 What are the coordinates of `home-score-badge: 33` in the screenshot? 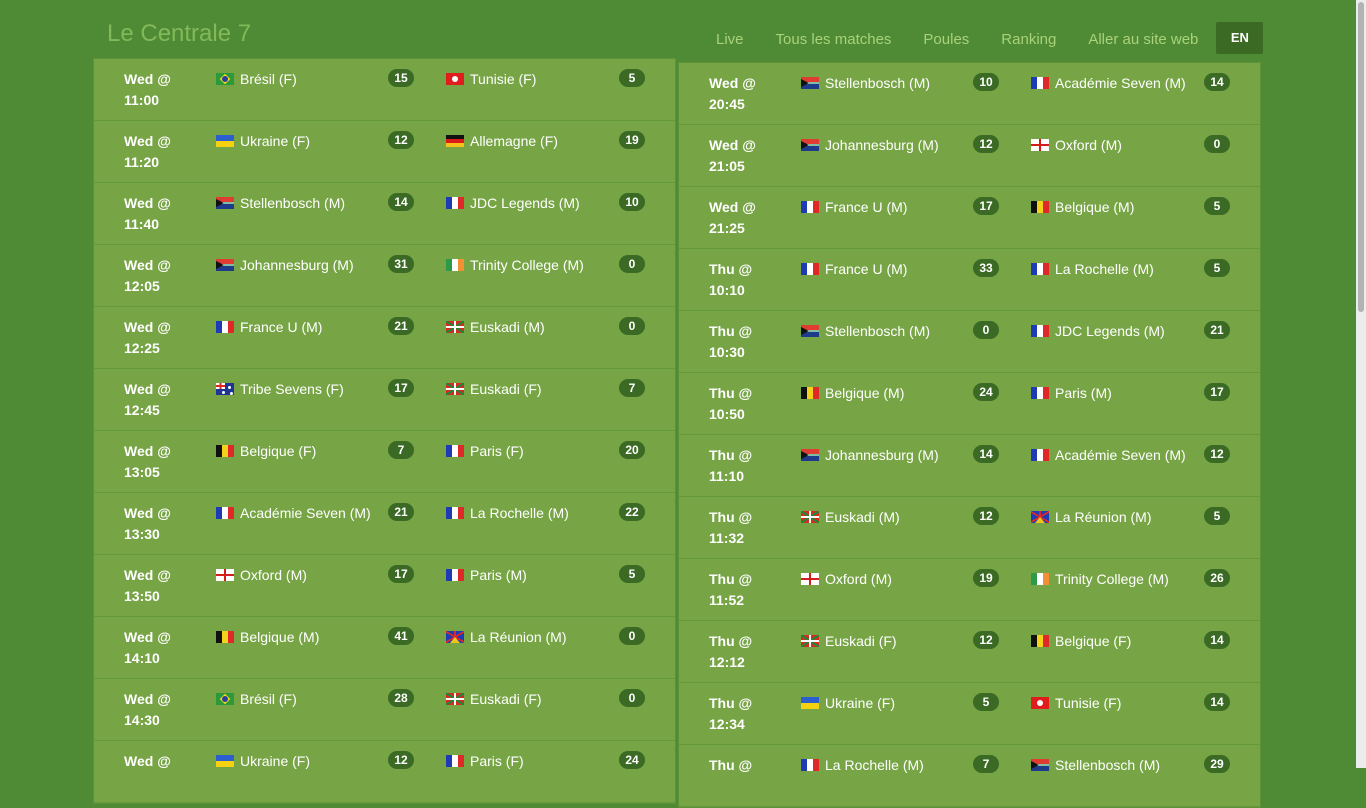 It's located at (986, 268).